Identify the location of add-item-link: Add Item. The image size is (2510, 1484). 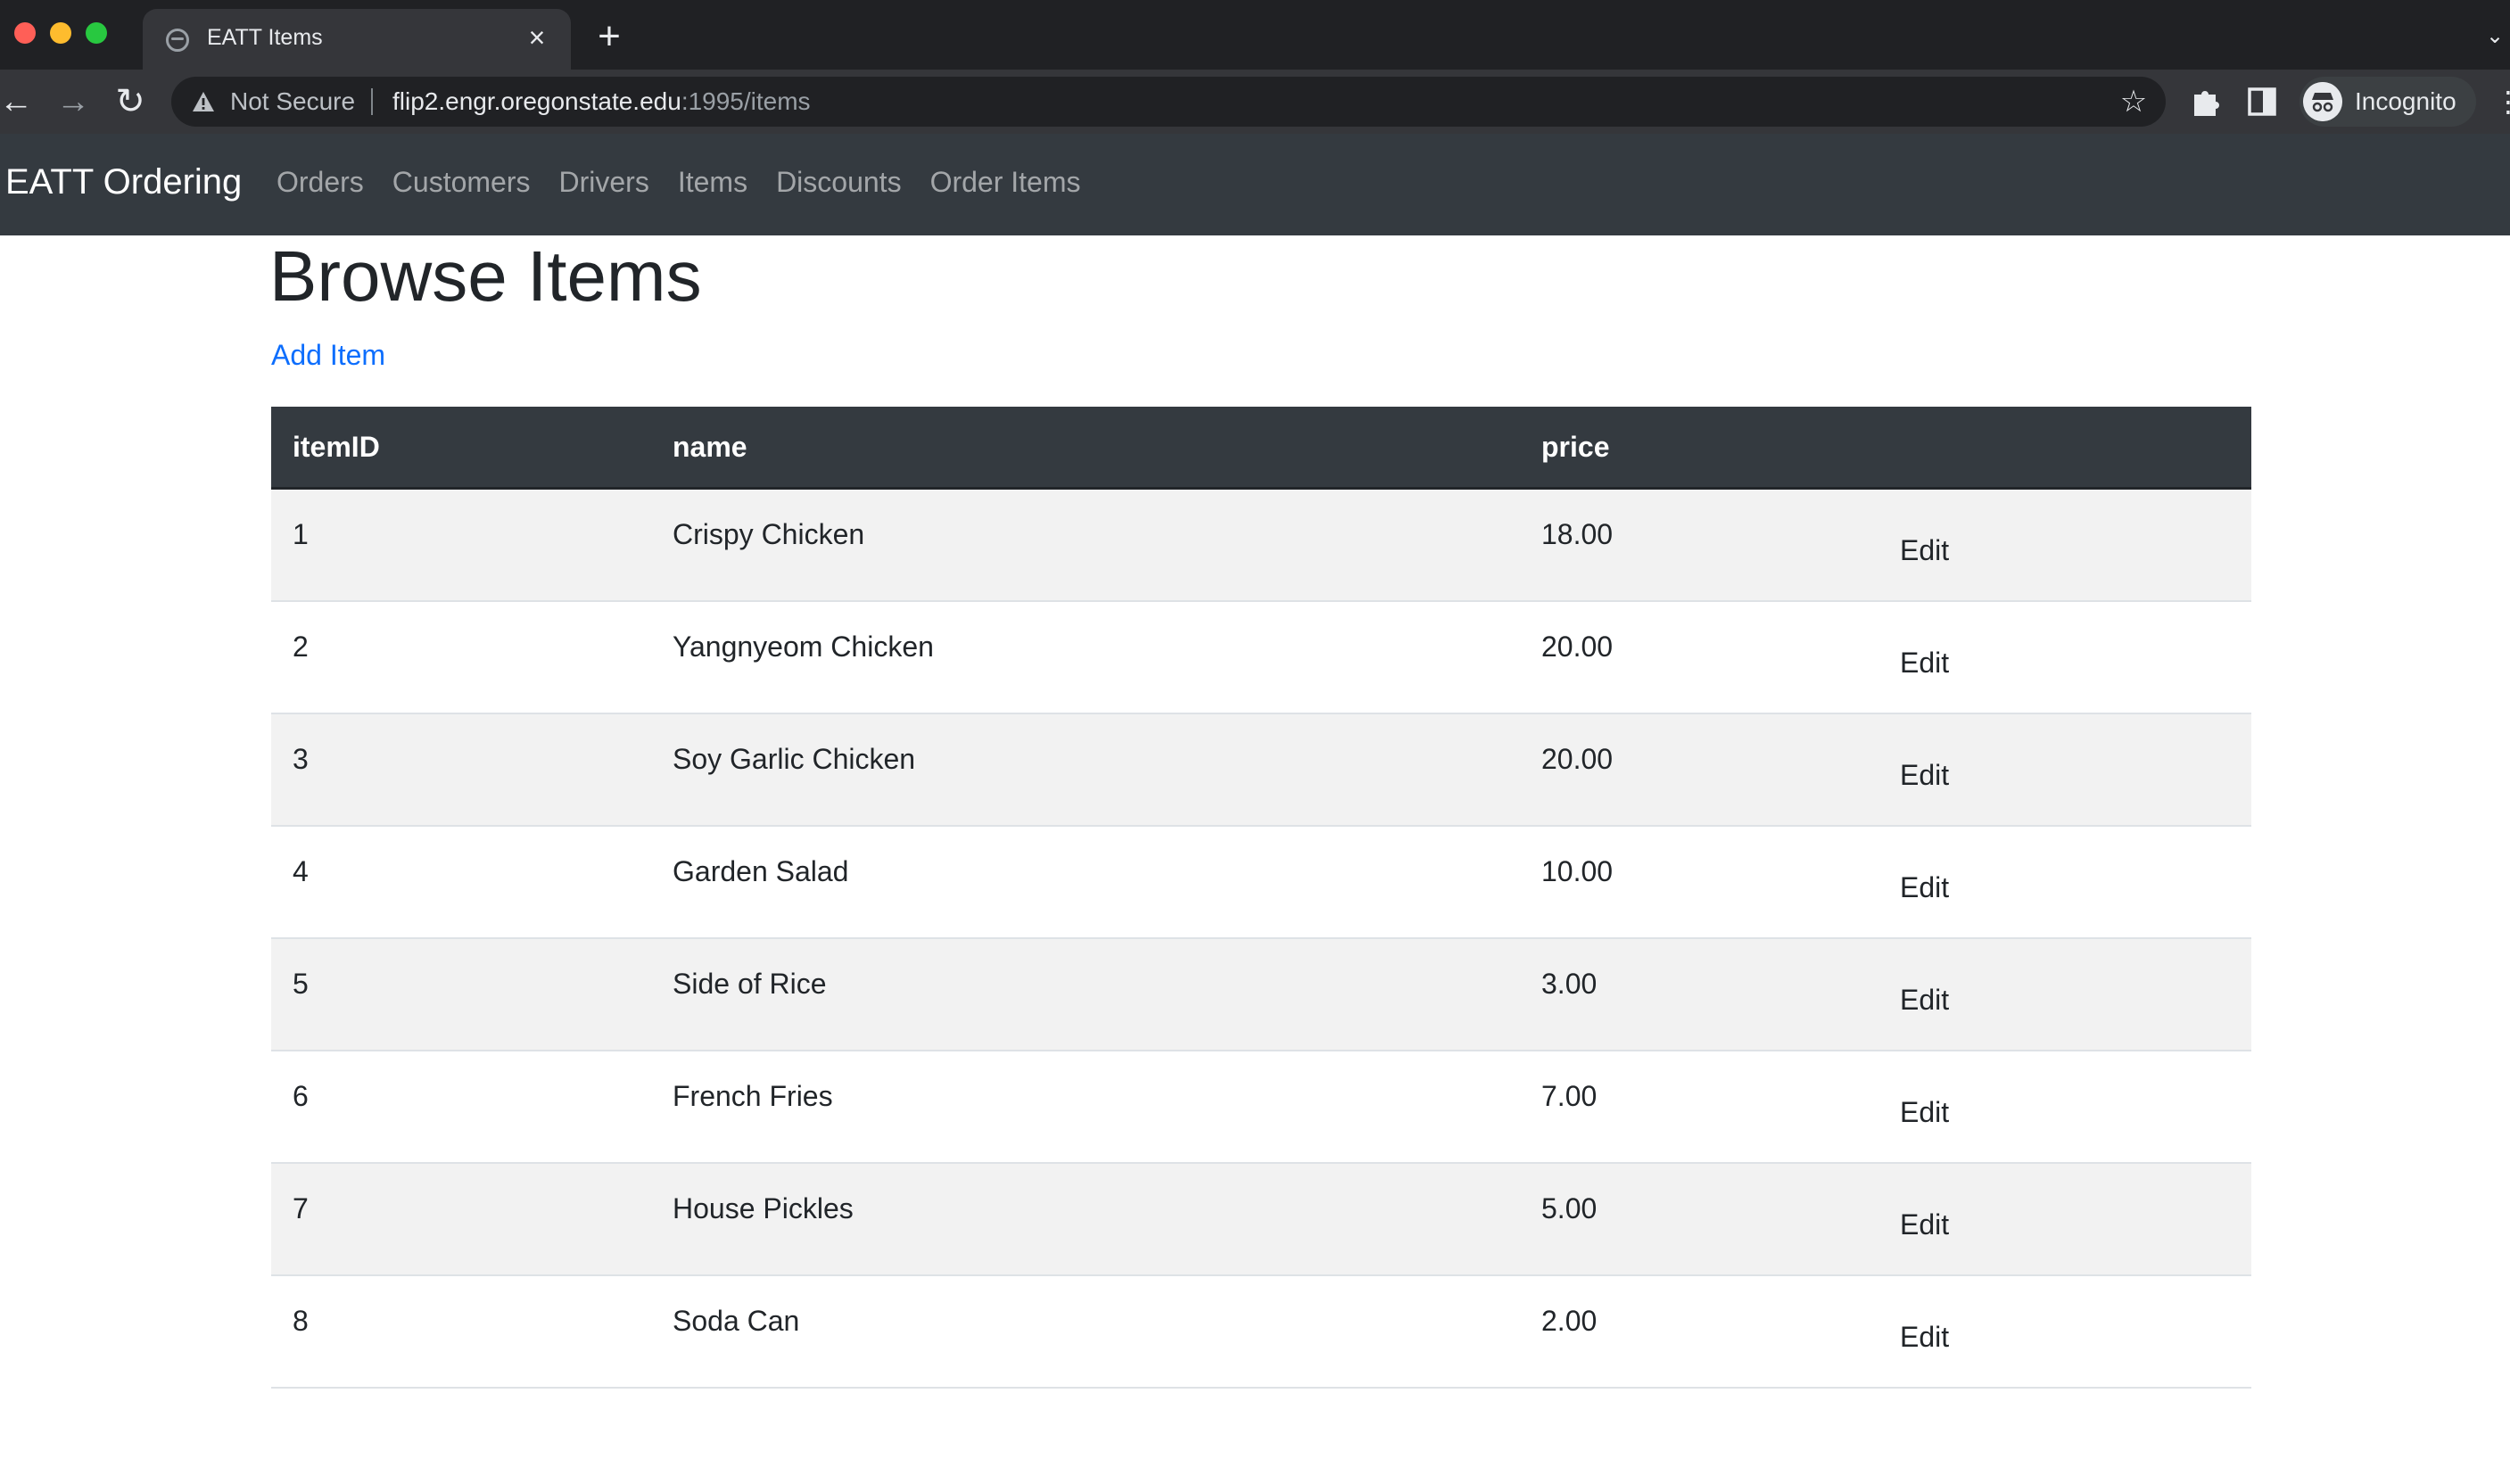
(328, 355).